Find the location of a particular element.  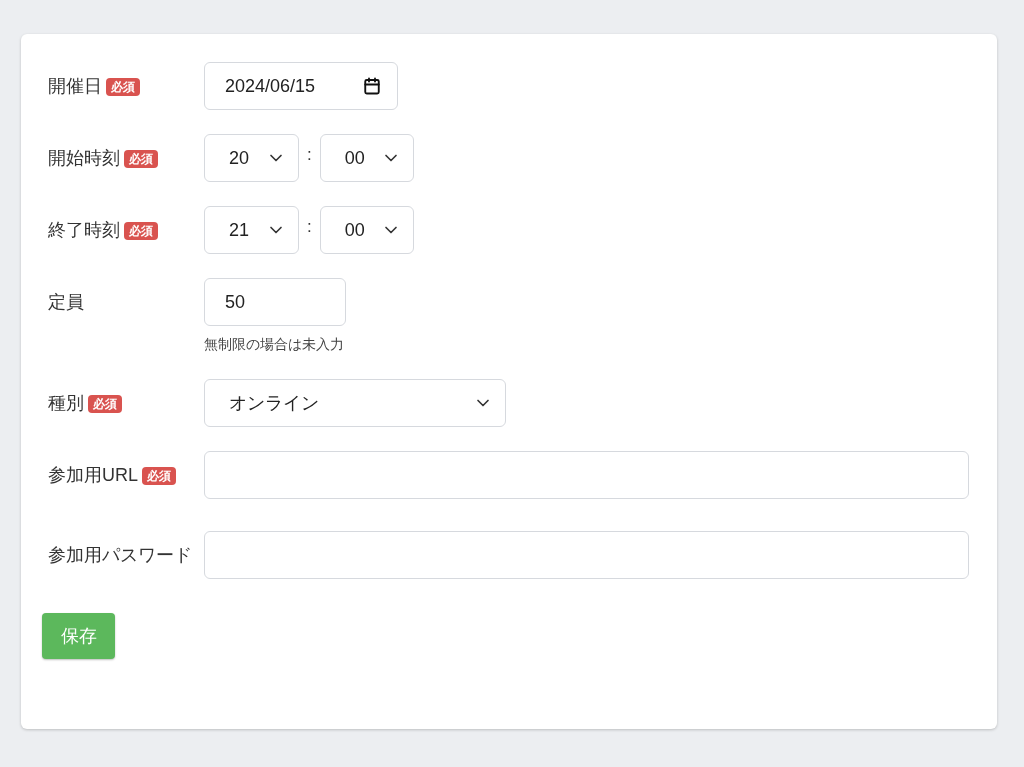

field-label: 参加用URL is located at coordinates (93, 475).